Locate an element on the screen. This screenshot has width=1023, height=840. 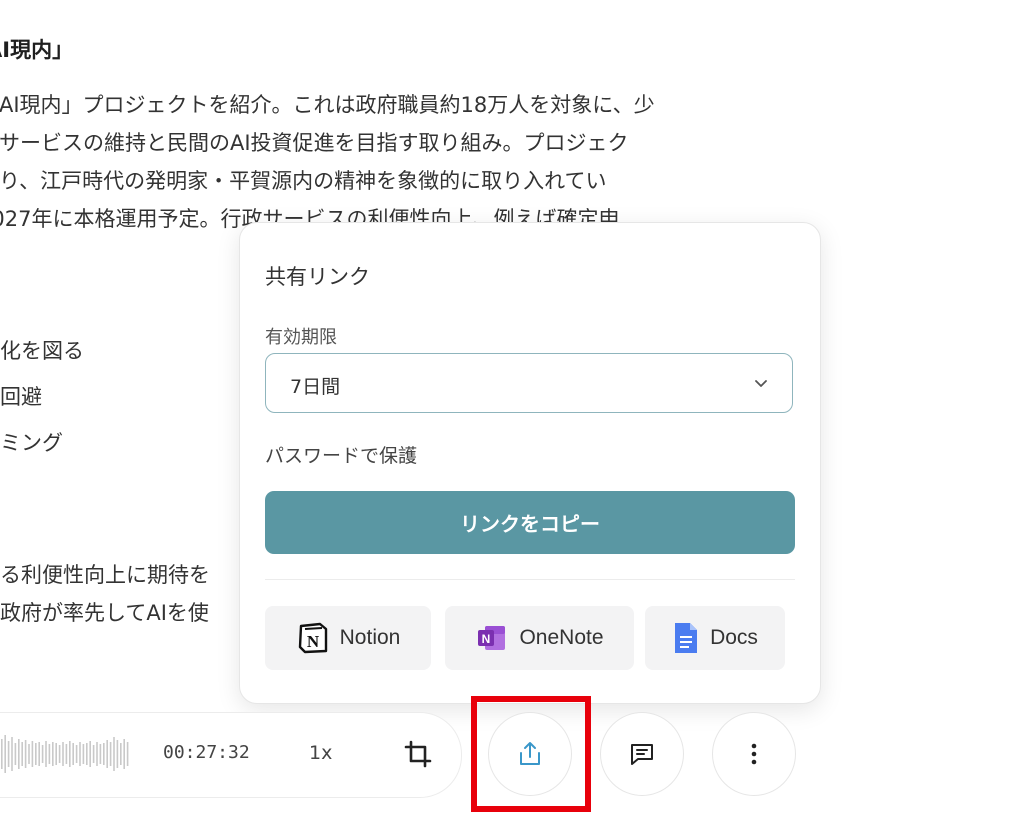
google-docs-button: Docs is located at coordinates (715, 638).